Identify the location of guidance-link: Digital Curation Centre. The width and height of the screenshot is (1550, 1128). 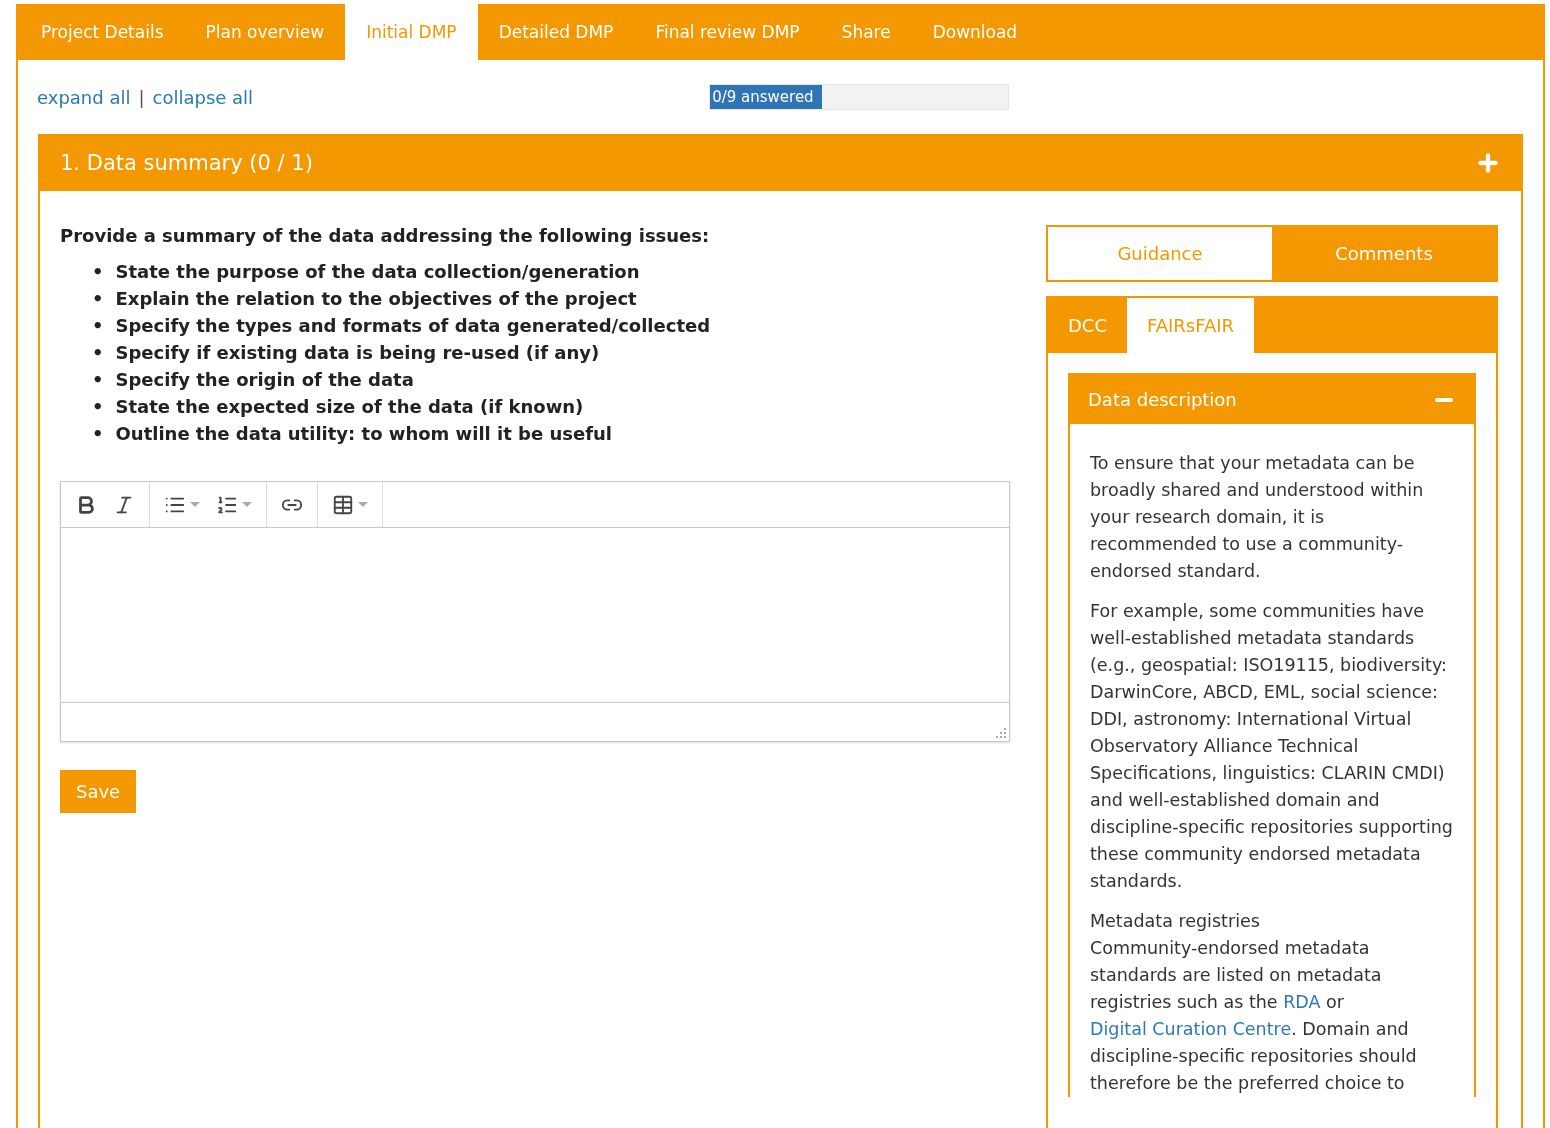
(1191, 1029).